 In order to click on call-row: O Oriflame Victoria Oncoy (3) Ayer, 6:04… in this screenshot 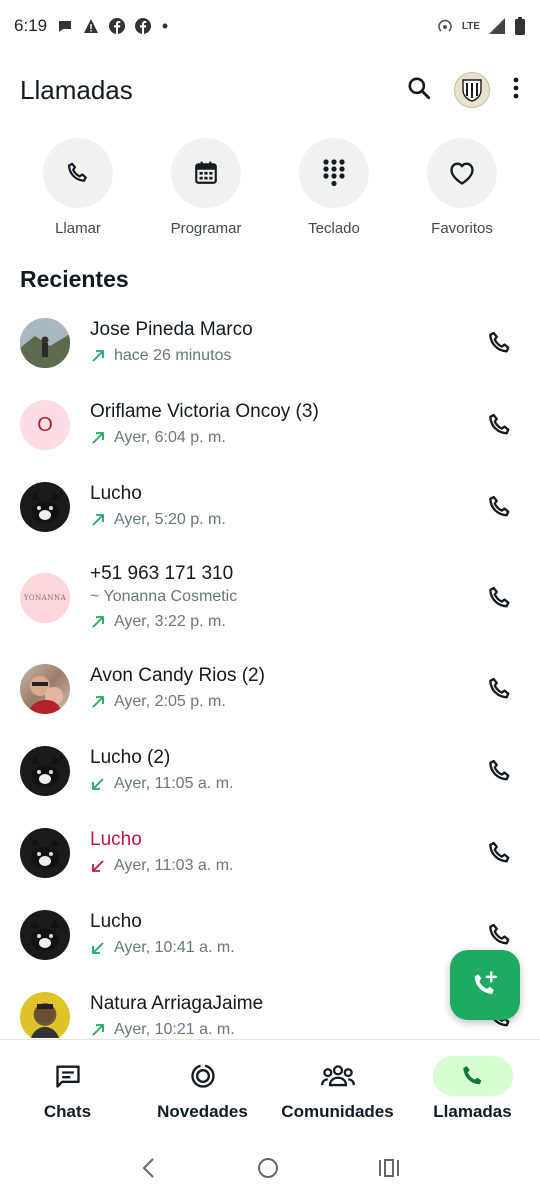, I will do `click(270, 425)`.